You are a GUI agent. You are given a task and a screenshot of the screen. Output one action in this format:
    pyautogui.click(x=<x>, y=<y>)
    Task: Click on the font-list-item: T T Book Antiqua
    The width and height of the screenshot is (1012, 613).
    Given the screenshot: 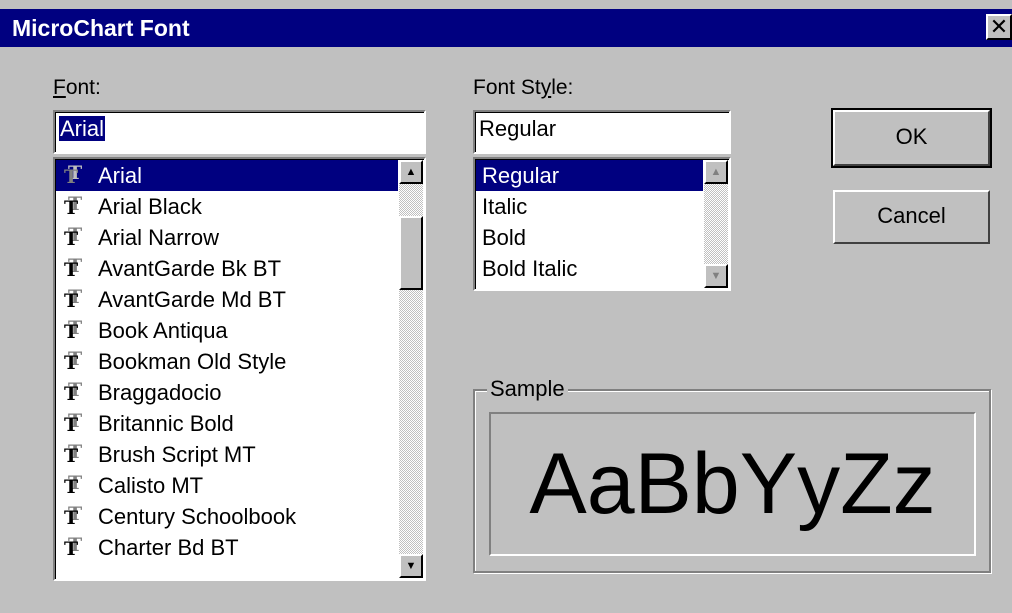 What is the action you would take?
    pyautogui.click(x=227, y=330)
    